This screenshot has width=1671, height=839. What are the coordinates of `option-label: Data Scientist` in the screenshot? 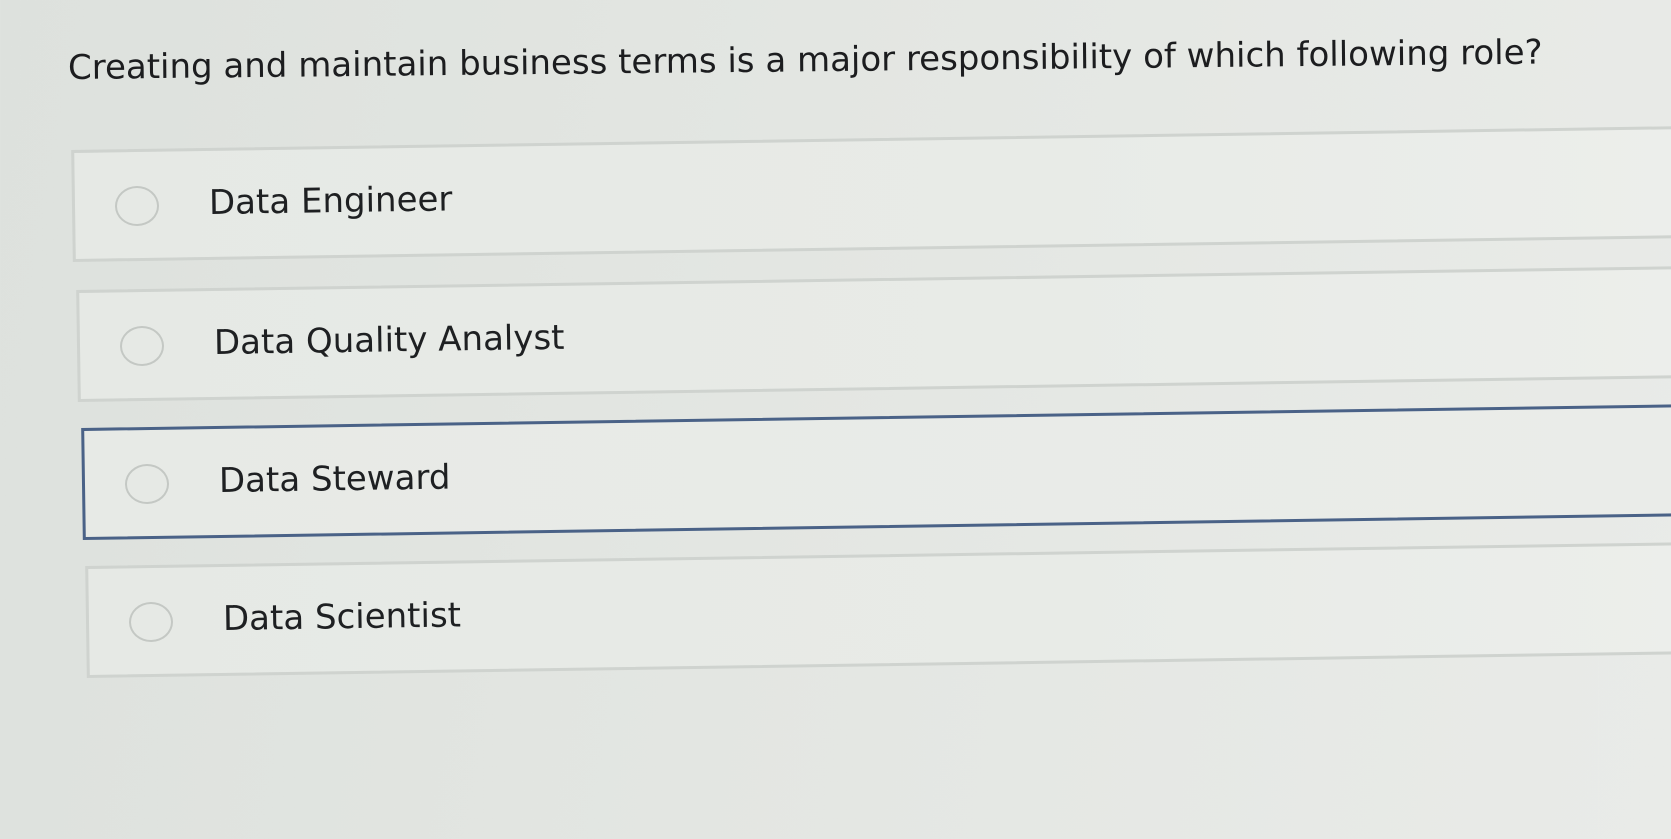 It's located at (342, 617).